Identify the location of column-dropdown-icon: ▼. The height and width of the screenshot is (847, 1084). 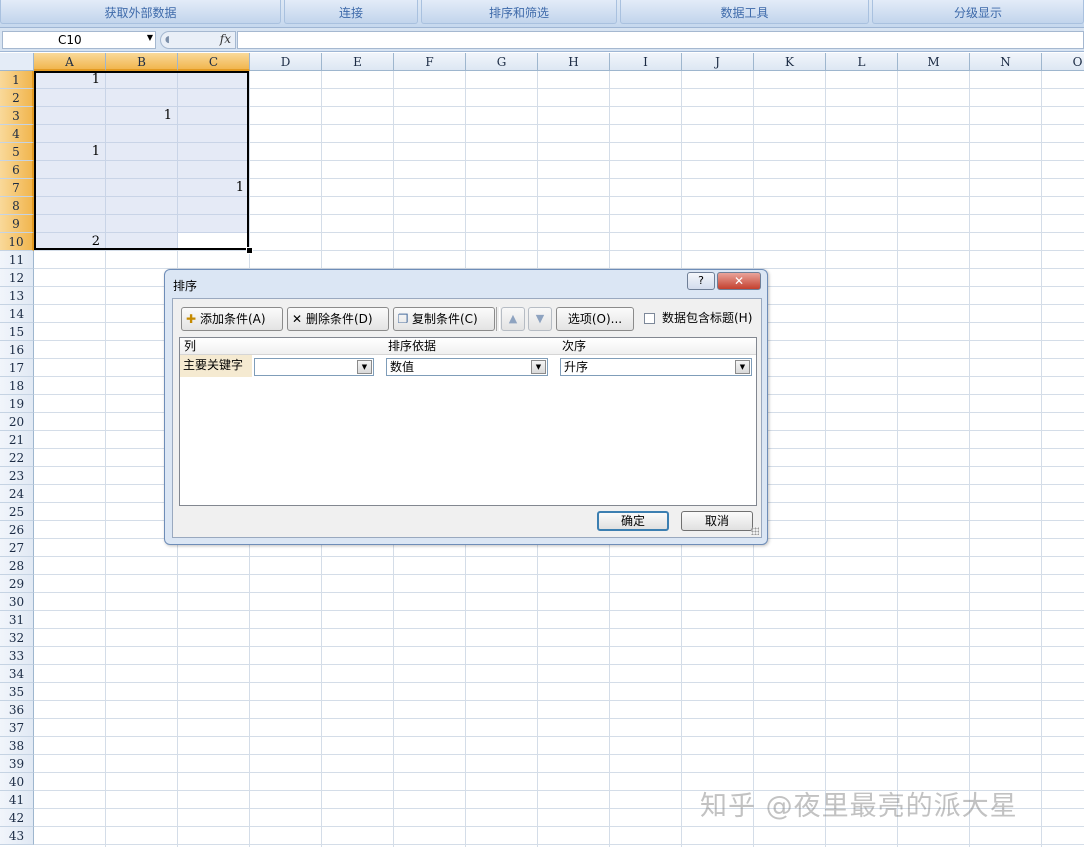
(364, 367).